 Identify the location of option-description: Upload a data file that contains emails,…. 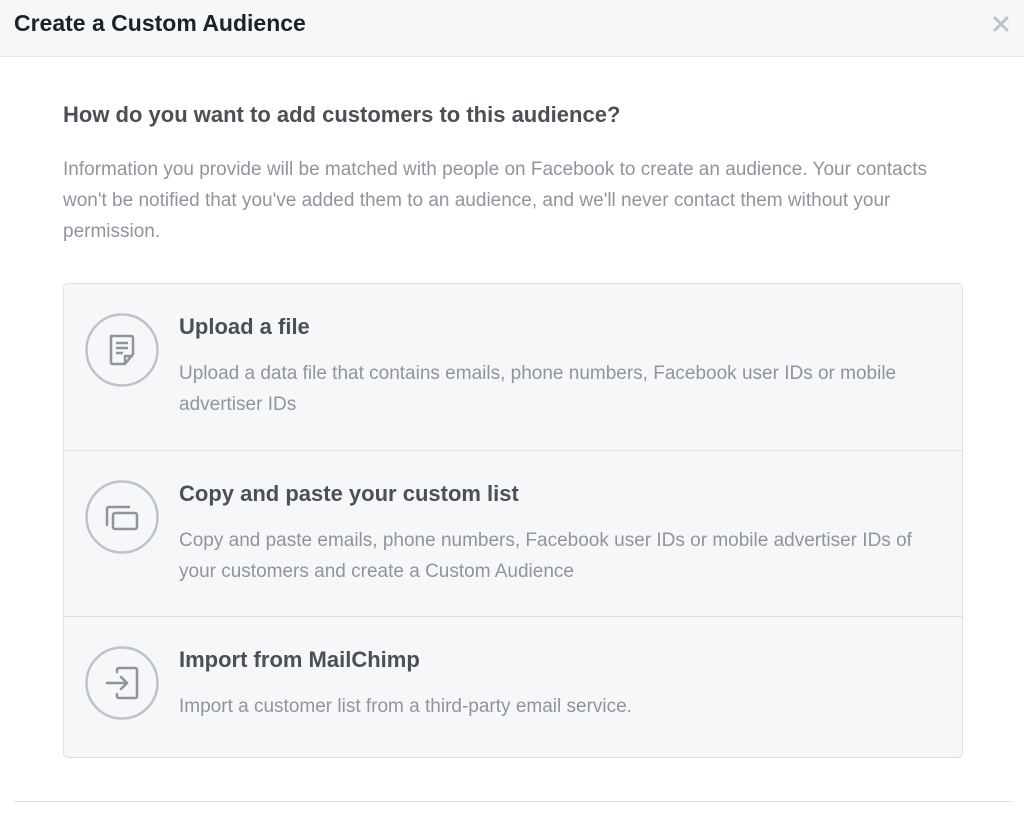
(538, 389).